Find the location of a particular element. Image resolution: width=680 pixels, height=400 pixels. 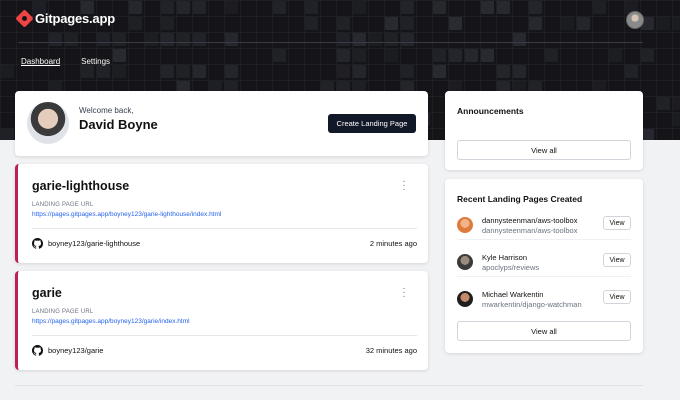

welcome-subtitle: Welcome back, is located at coordinates (106, 110).